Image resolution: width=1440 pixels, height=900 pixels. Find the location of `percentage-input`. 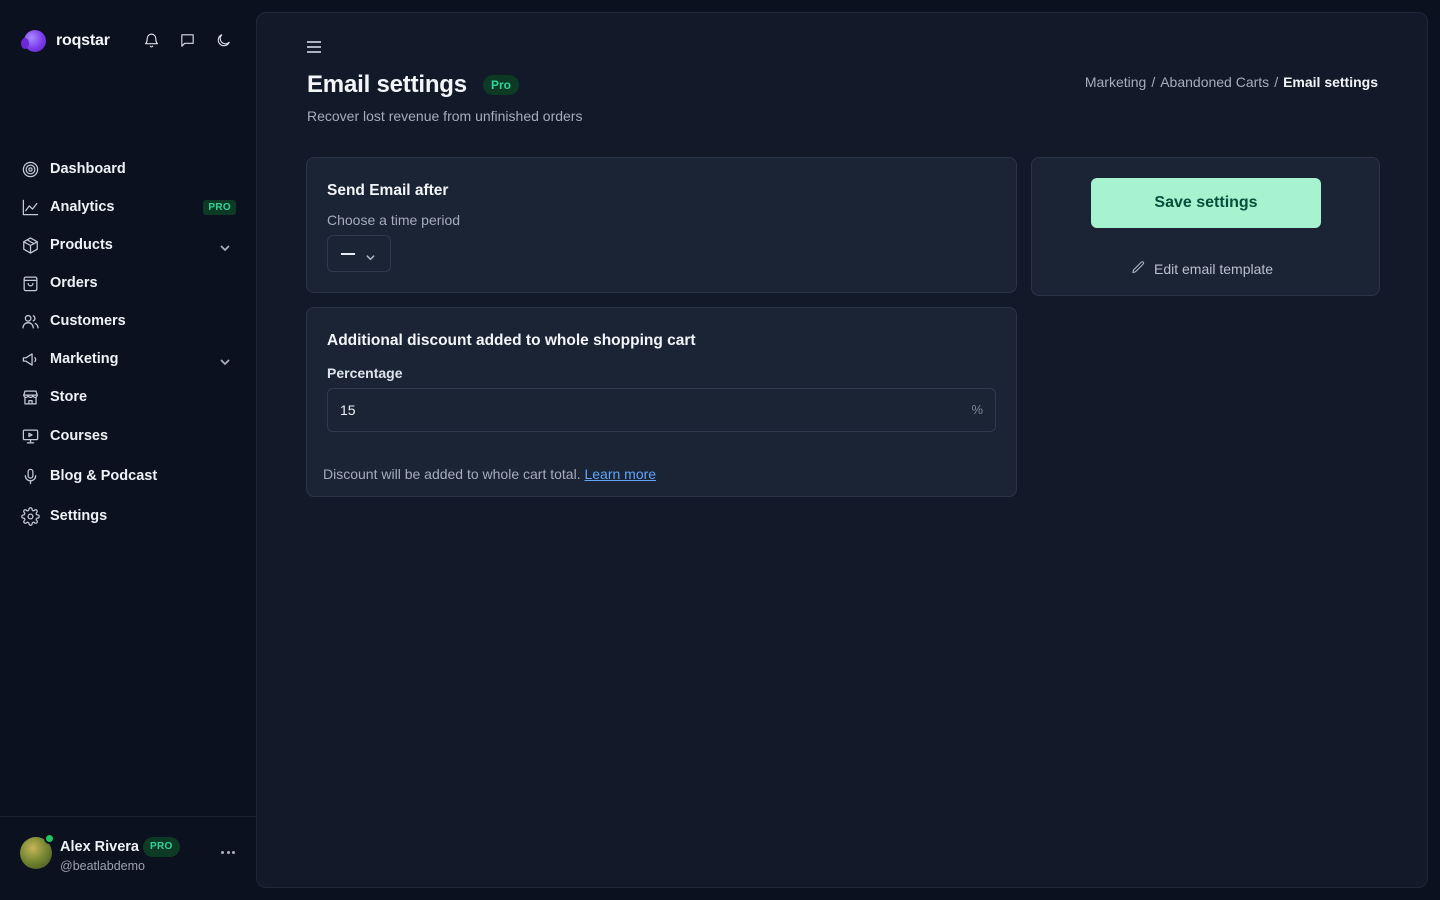

percentage-input is located at coordinates (638, 410).